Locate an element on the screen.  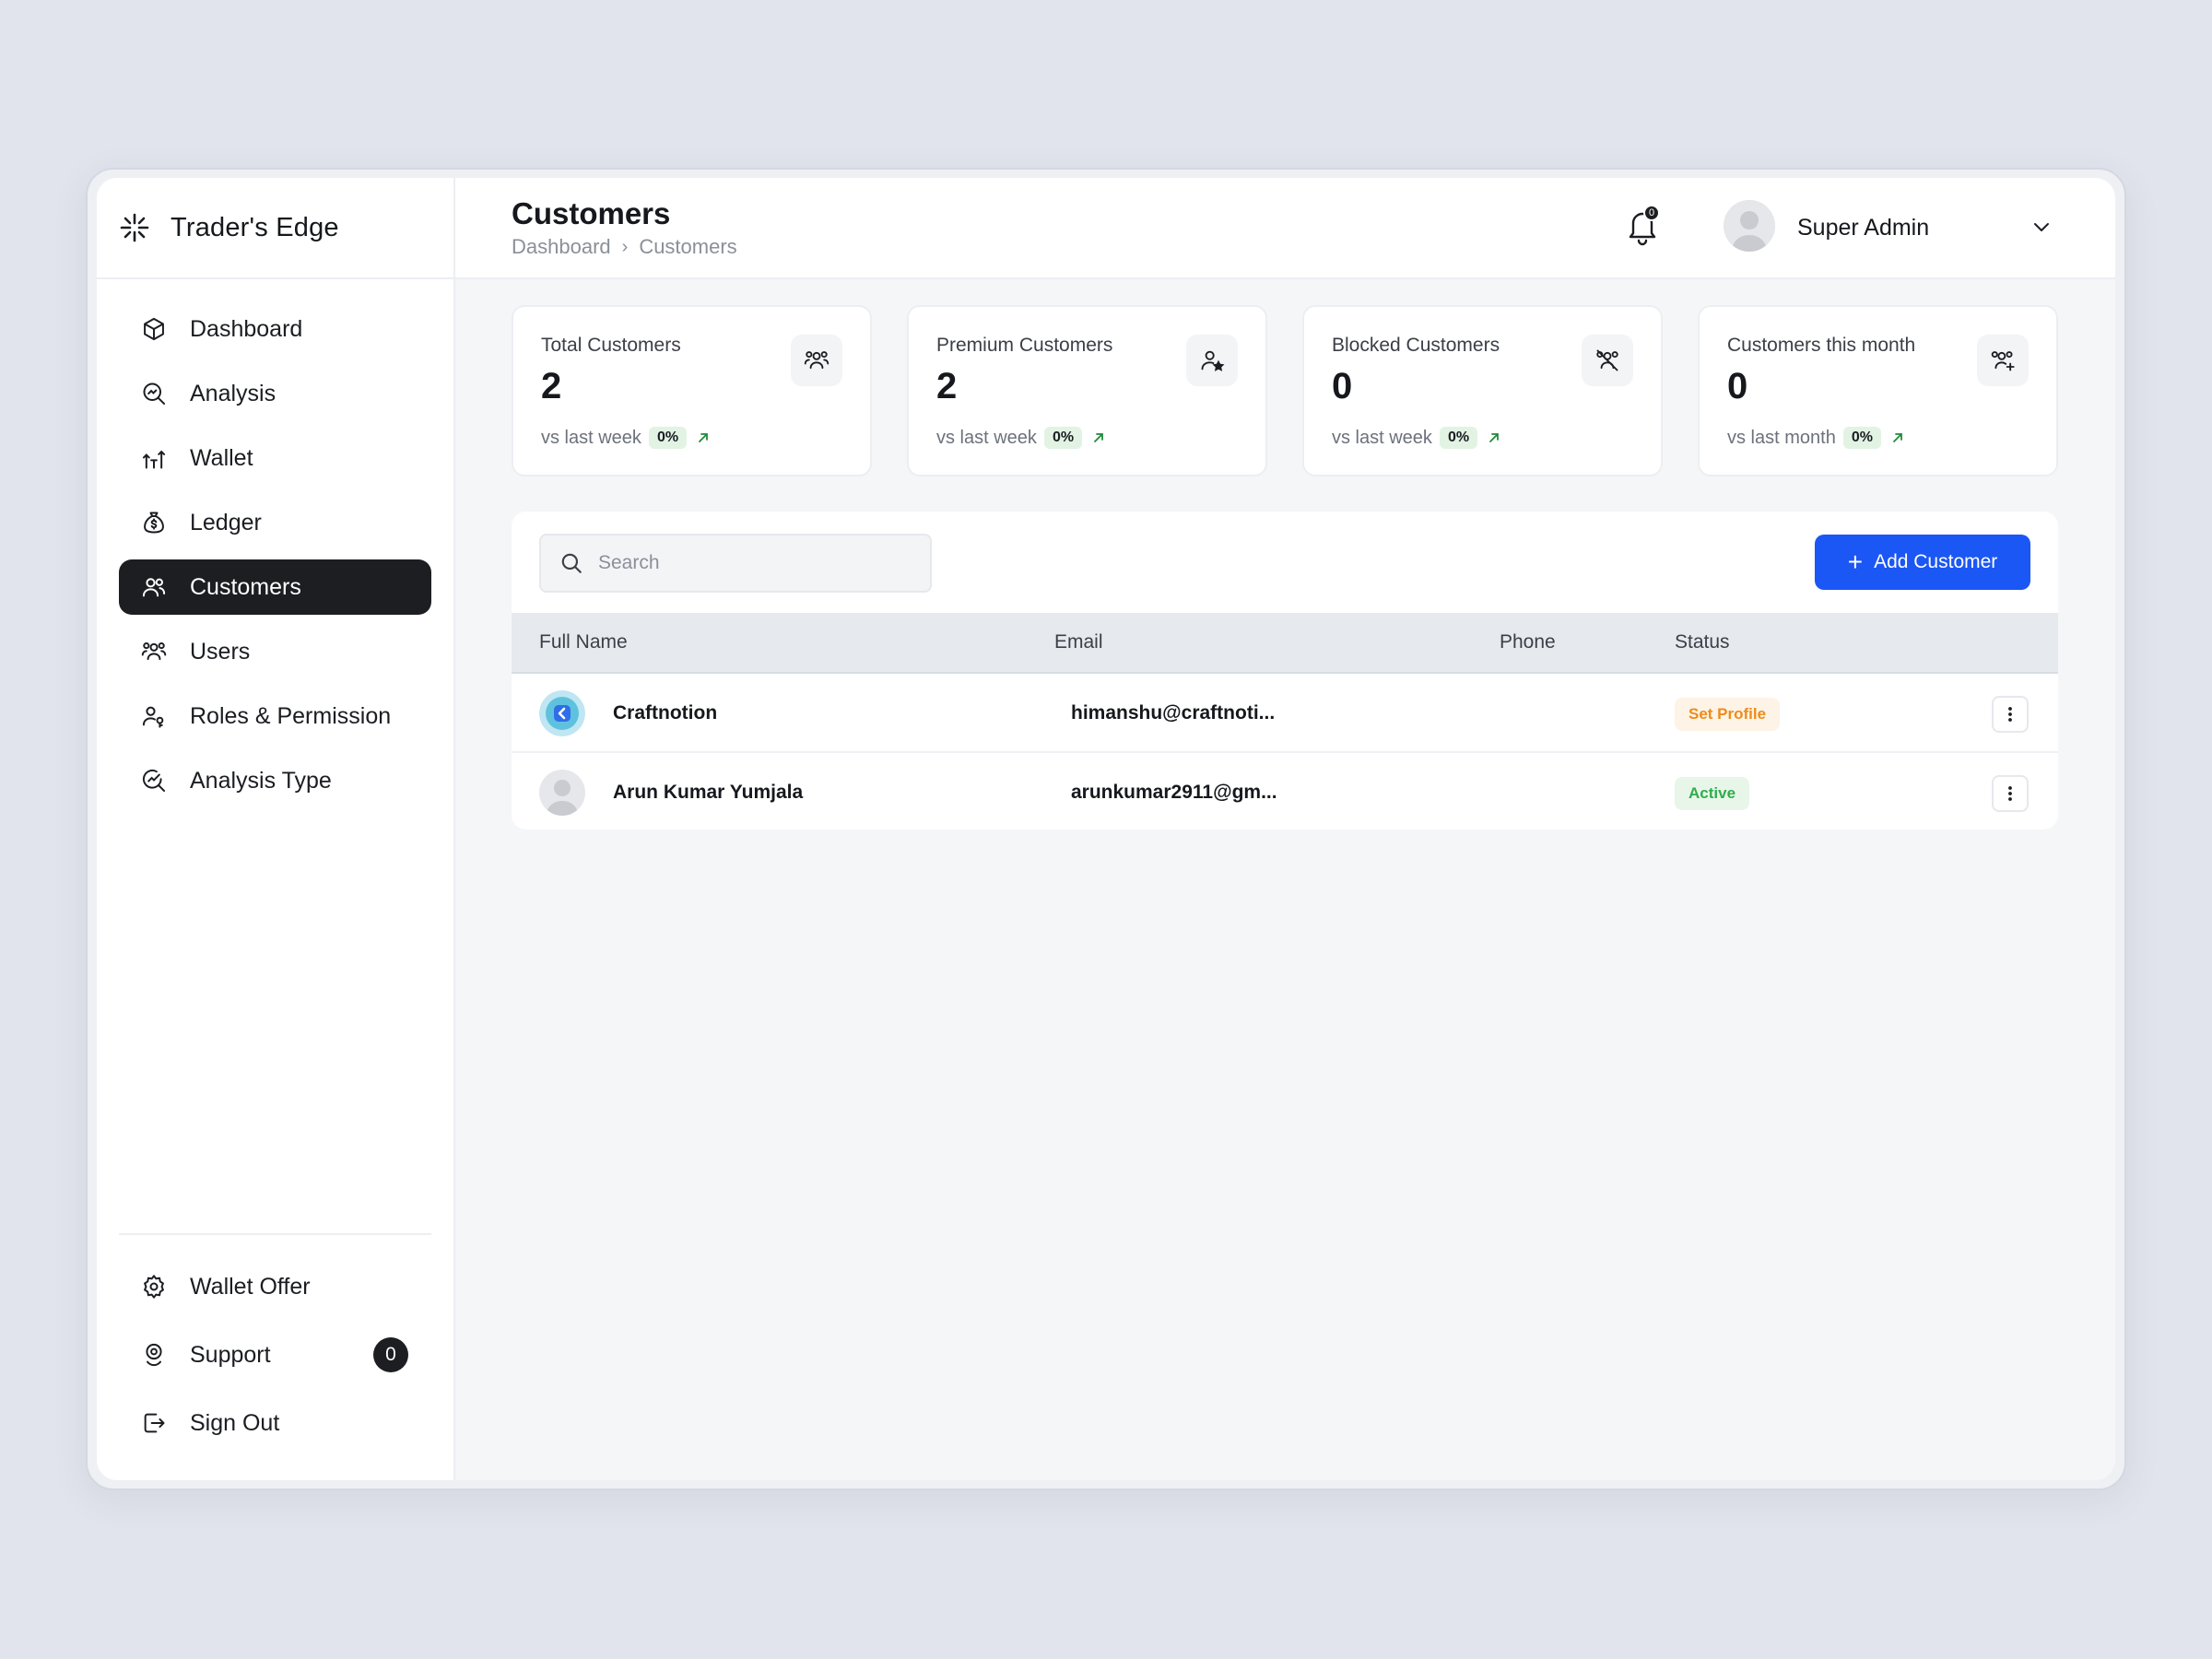
column-header-phone: Phone is located at coordinates (1528, 642).